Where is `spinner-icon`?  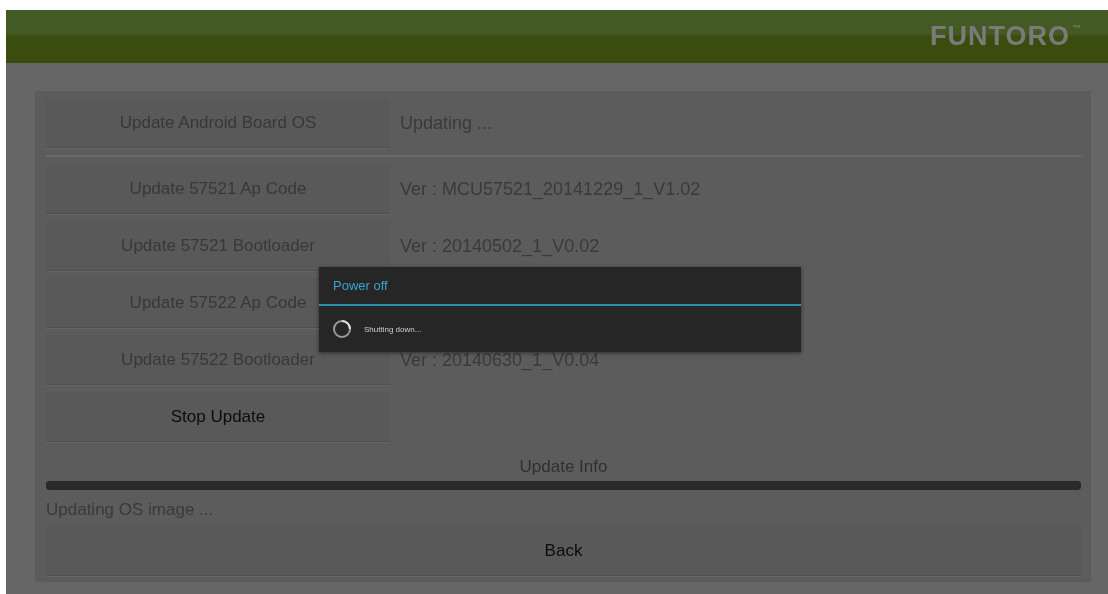
spinner-icon is located at coordinates (342, 329).